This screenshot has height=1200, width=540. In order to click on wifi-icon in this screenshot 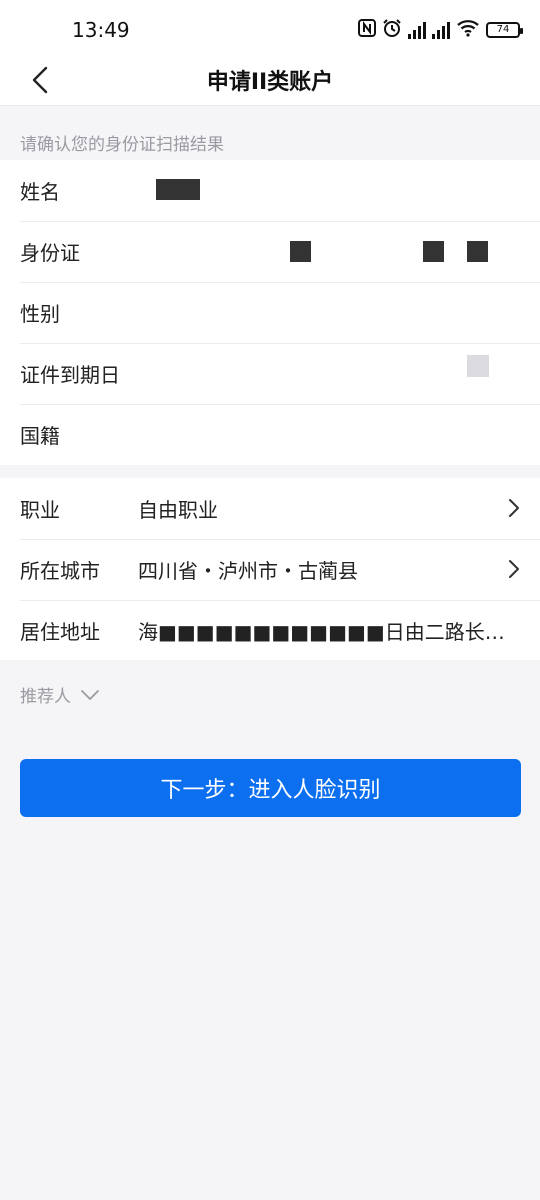, I will do `click(468, 30)`.